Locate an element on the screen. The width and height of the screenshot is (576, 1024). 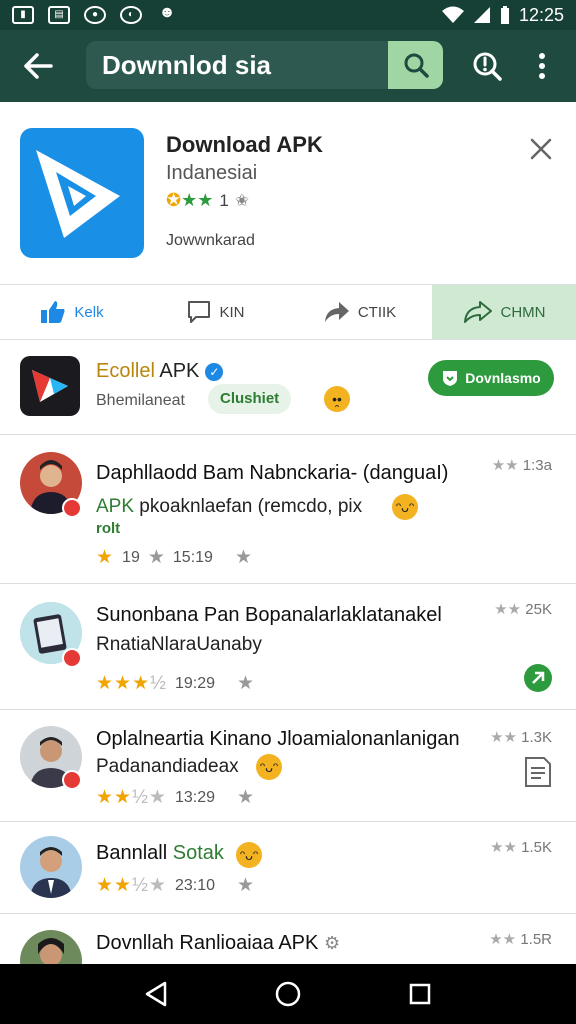
circle-home-icon is located at coordinates (288, 994).